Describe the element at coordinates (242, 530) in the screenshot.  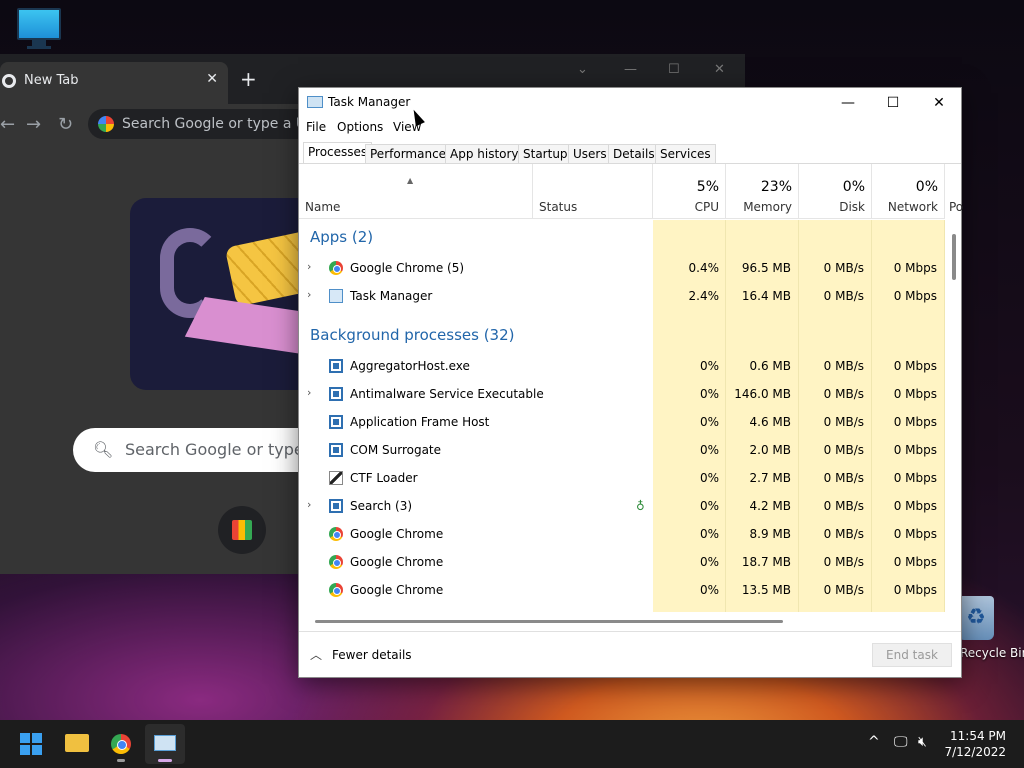
I see `web-store-shortcut` at that location.